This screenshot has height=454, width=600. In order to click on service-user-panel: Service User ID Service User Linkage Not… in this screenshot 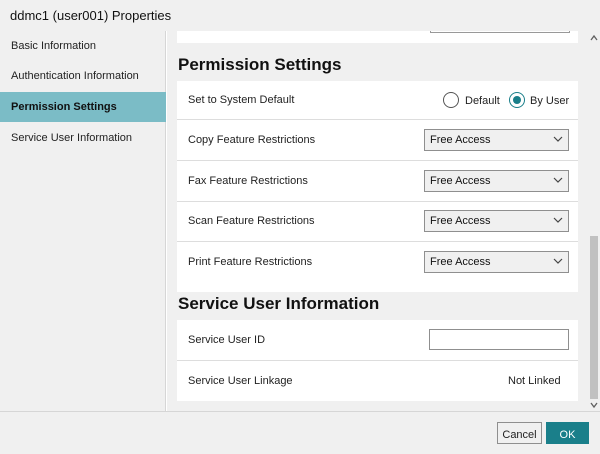, I will do `click(377, 360)`.